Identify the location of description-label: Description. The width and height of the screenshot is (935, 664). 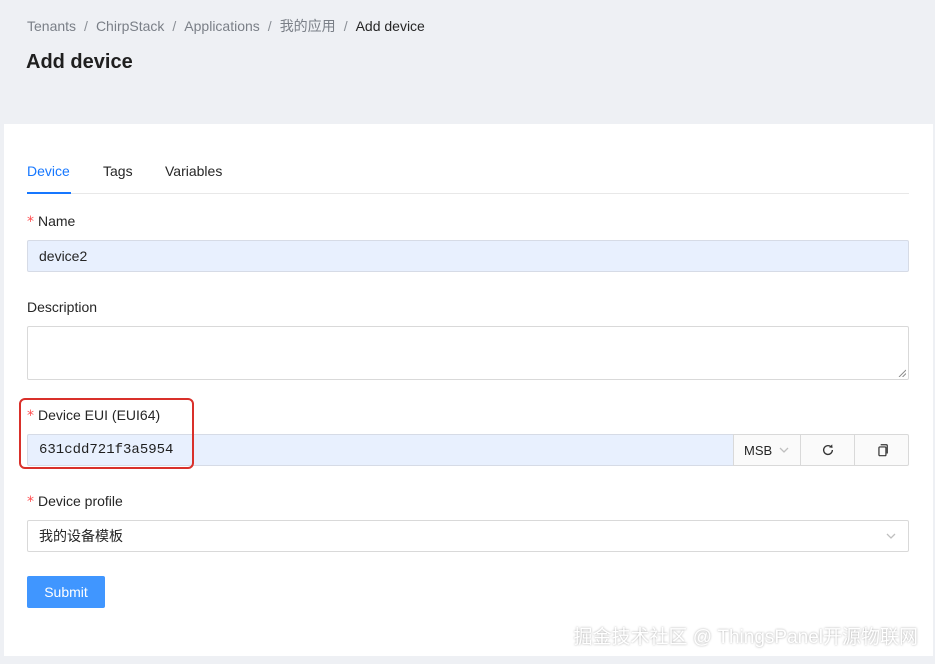
(62, 307).